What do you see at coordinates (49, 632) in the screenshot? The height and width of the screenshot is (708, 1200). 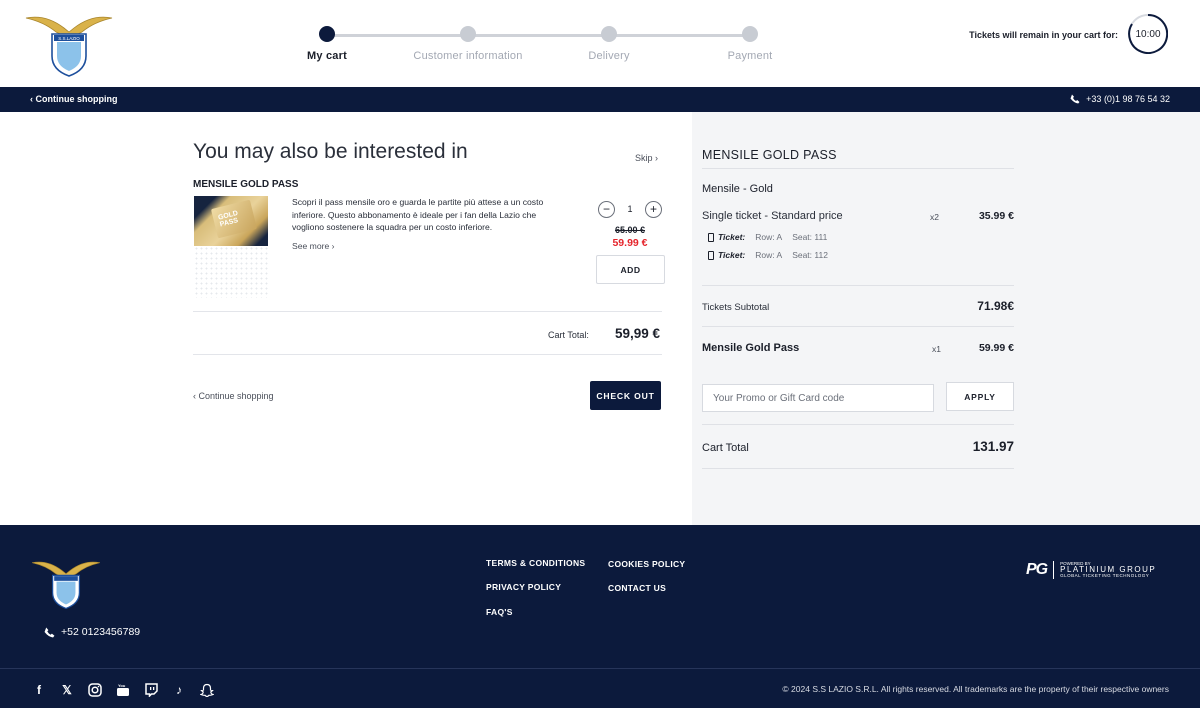 I see `phone-icon` at bounding box center [49, 632].